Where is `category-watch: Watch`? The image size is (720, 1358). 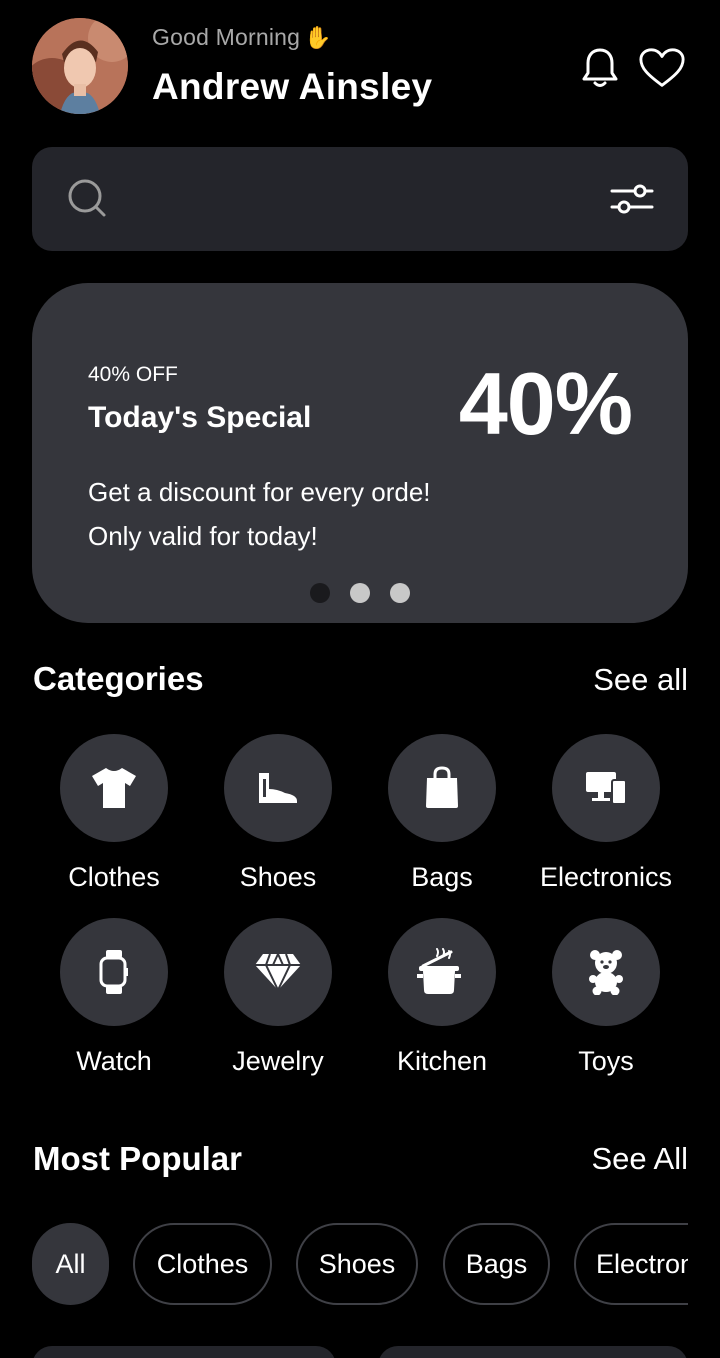 category-watch: Watch is located at coordinates (114, 997).